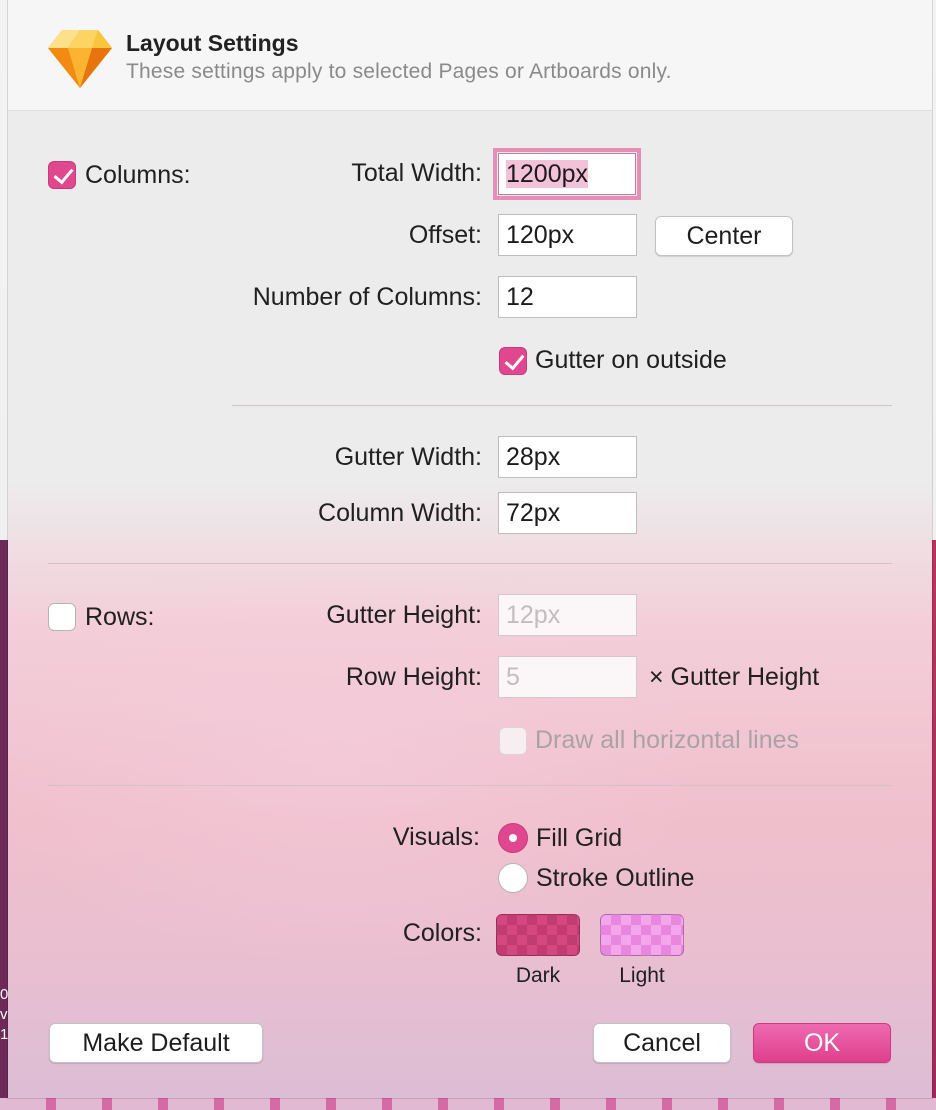  Describe the element at coordinates (470, 785) in the screenshot. I see `section-divider-visuals` at that location.